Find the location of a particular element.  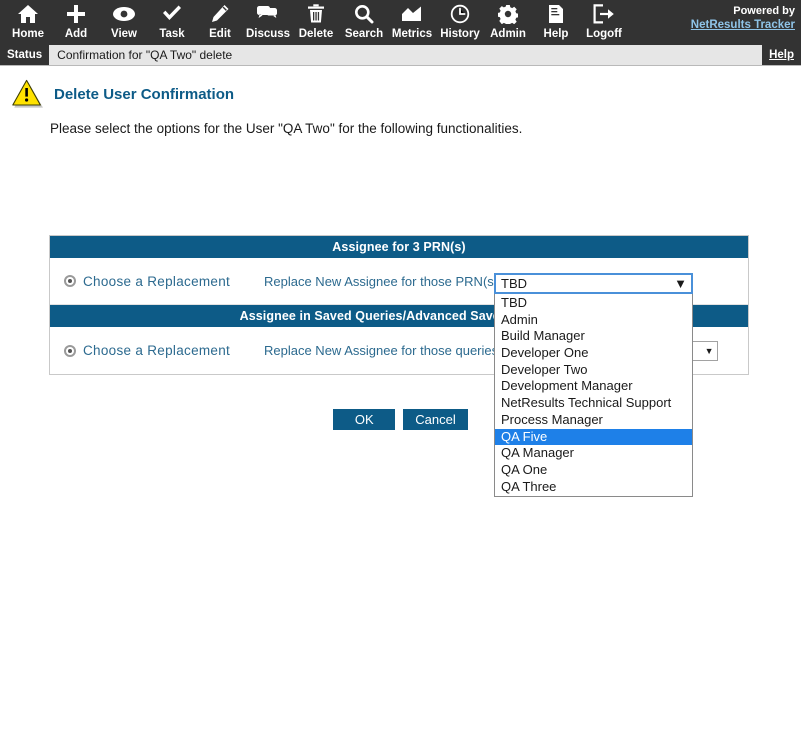

page-heading: Delete User Confirmation is located at coordinates (400, 88).